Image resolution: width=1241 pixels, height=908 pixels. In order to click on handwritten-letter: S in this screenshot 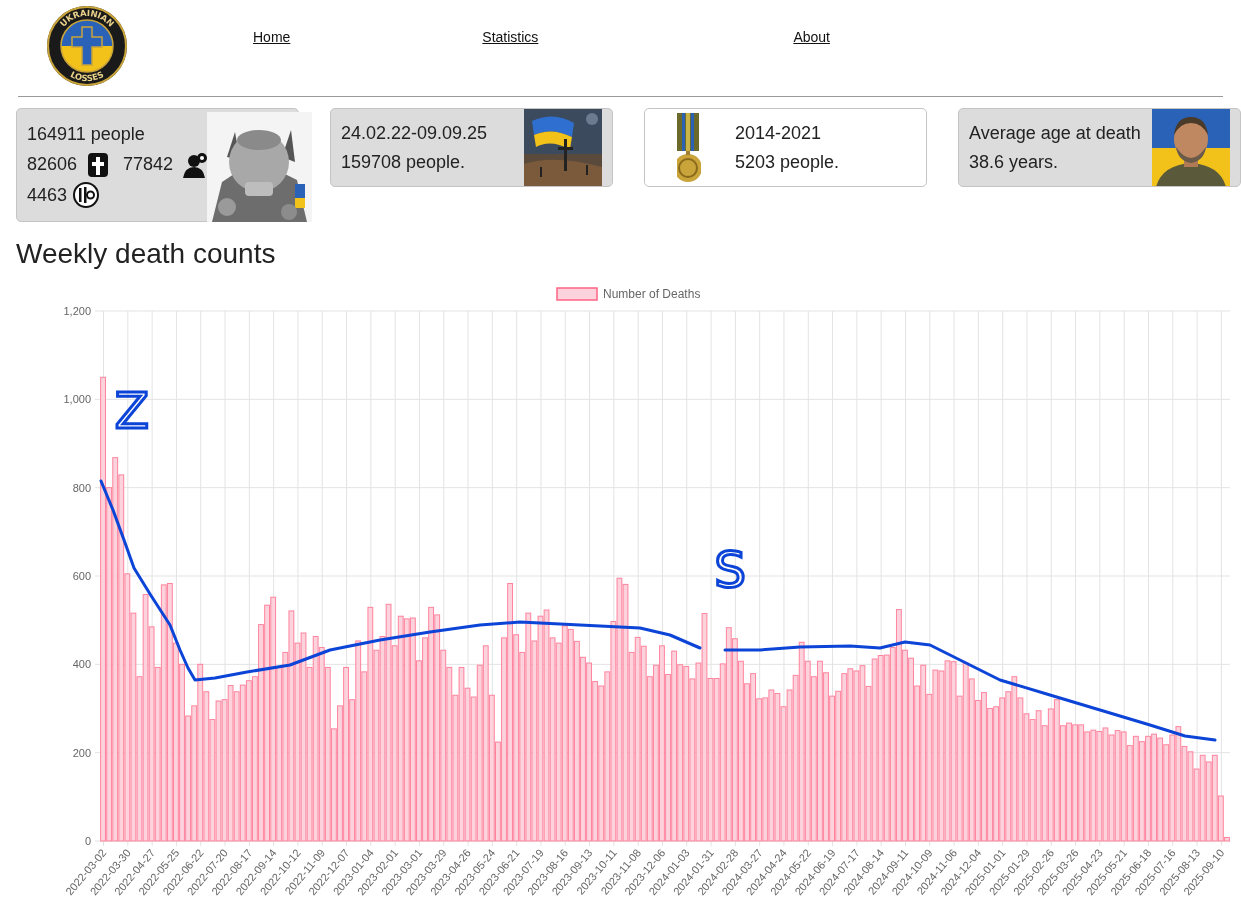, I will do `click(730, 570)`.